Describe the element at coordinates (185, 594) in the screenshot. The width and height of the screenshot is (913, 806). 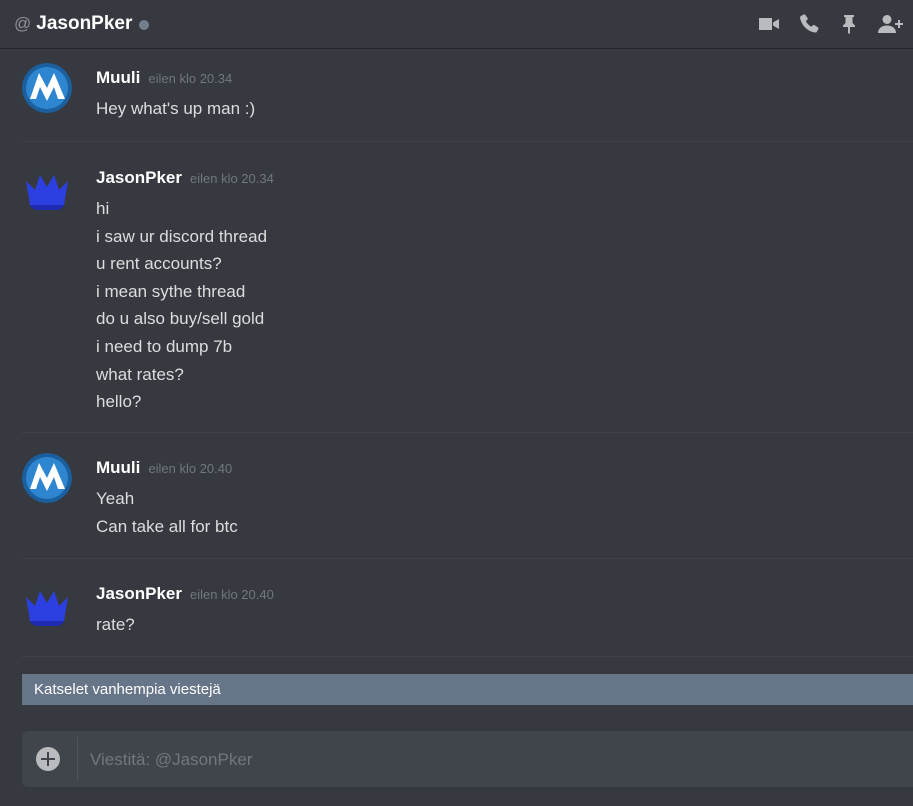
I see `message-header: JasonPker eilen klo 20.40` at that location.